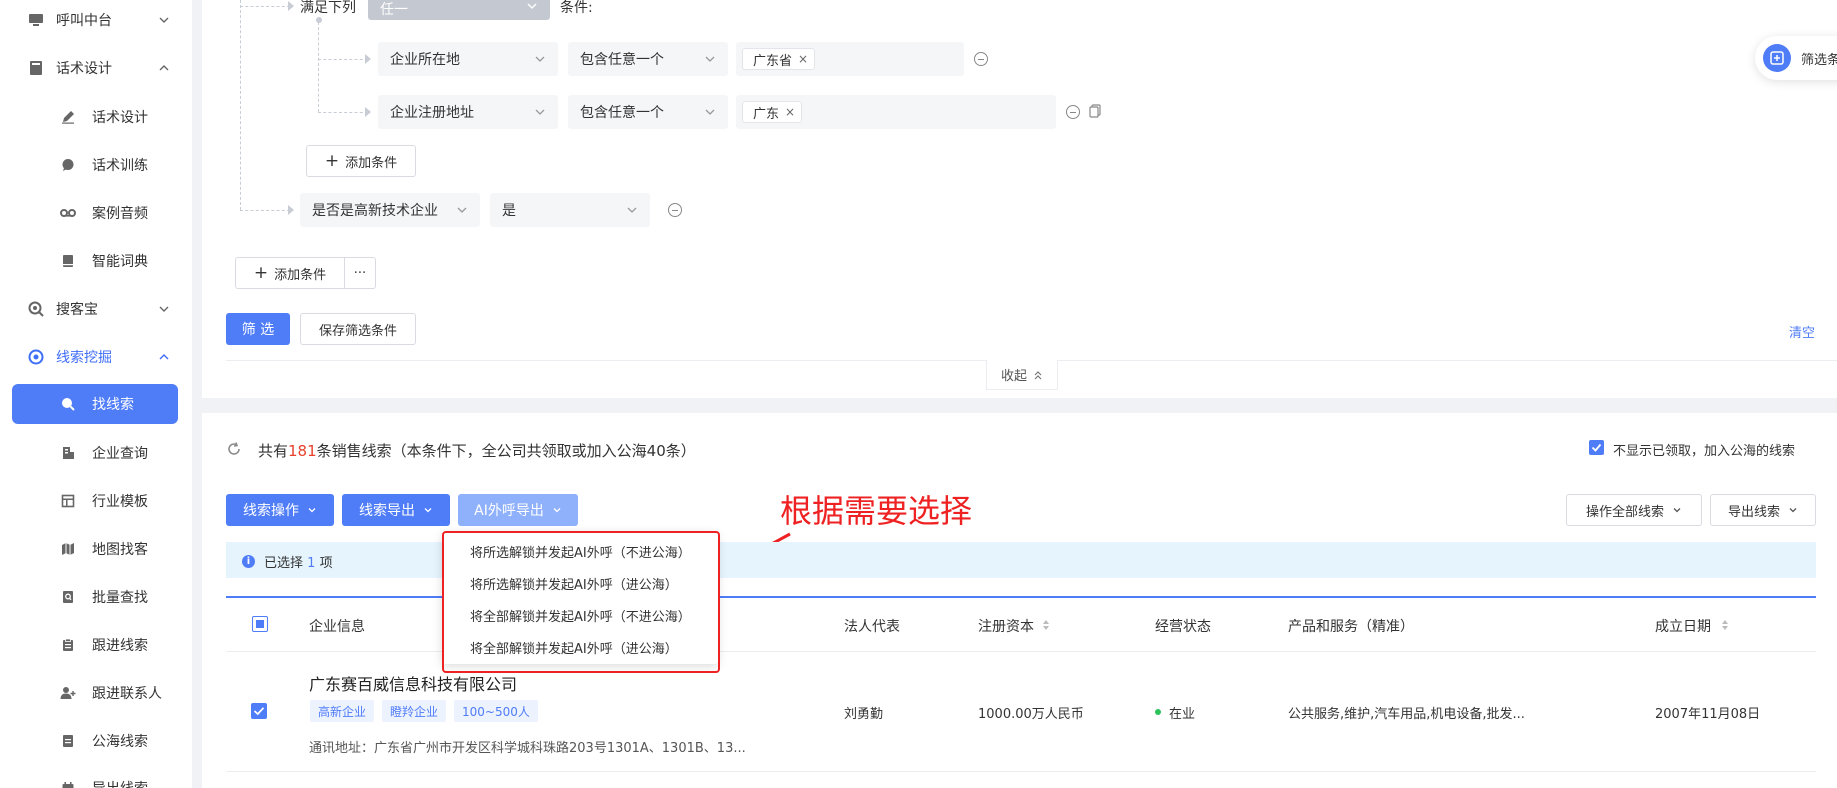 This screenshot has width=1837, height=788. What do you see at coordinates (850, 59) in the screenshot?
I see `tag-input-location: 广东省 ×` at bounding box center [850, 59].